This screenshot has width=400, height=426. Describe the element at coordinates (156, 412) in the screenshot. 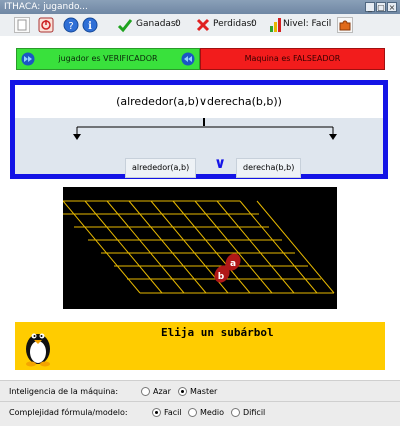

I see `radio-facil` at that location.